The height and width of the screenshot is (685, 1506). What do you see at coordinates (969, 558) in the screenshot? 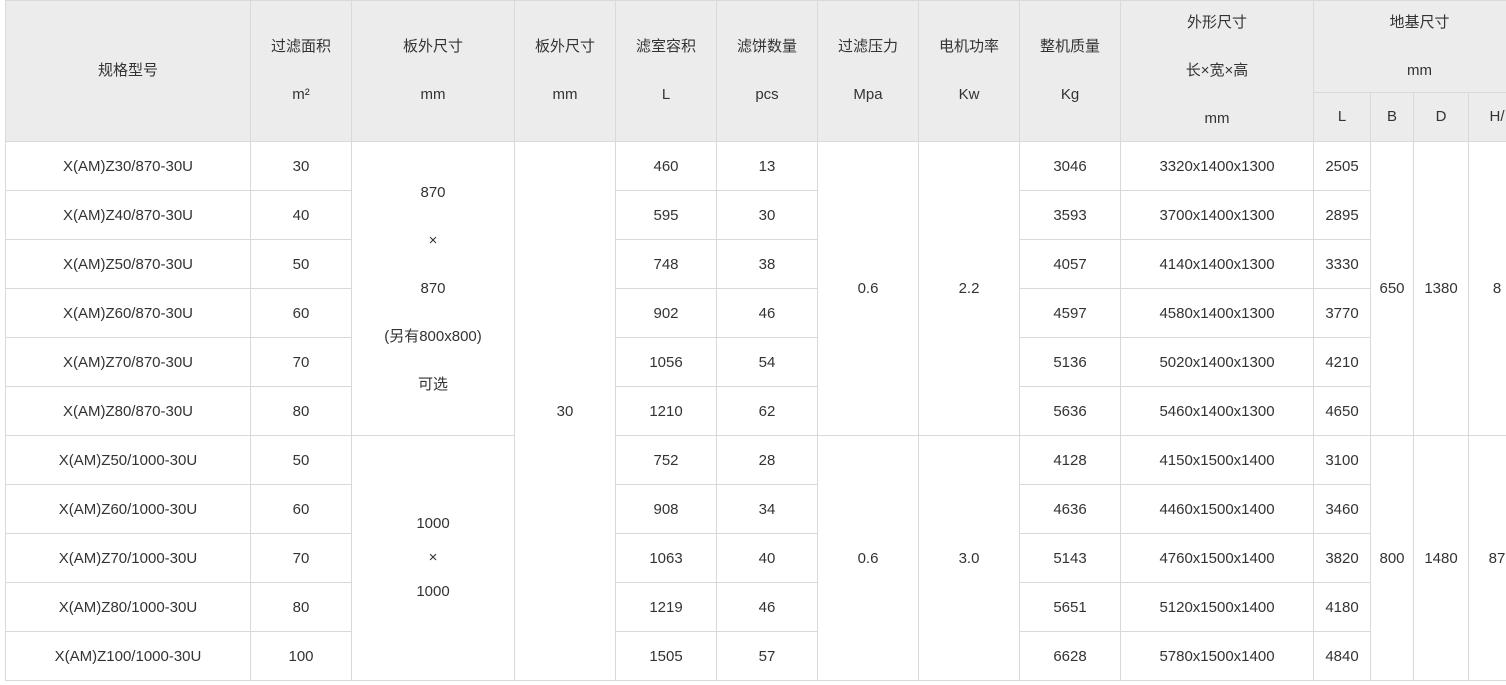
I see `cell-power: 3.0` at bounding box center [969, 558].